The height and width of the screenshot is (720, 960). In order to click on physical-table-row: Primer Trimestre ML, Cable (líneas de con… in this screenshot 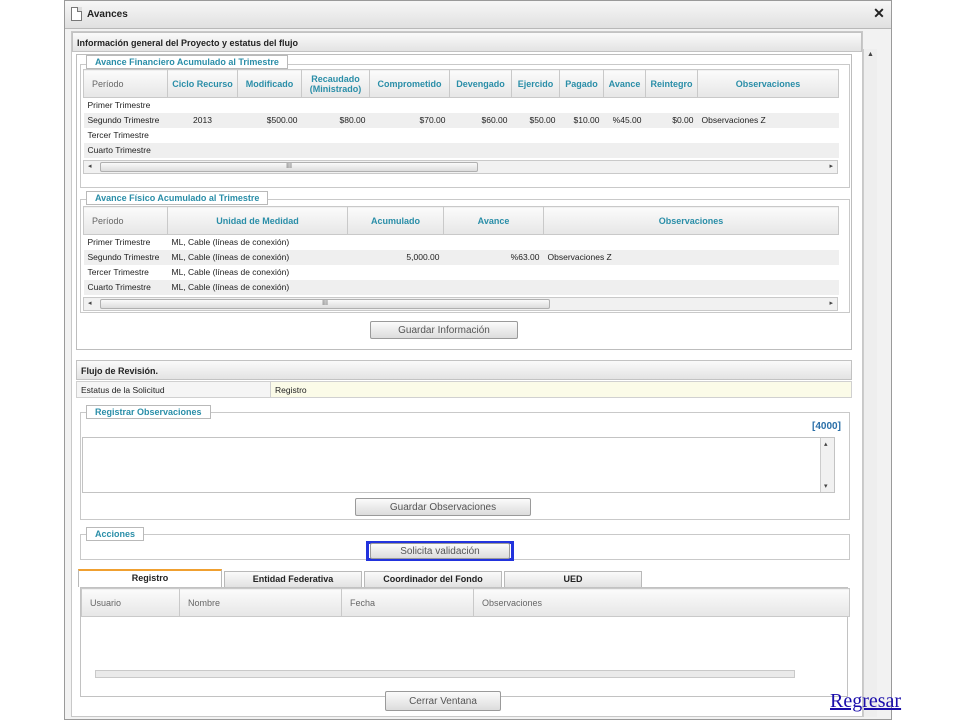, I will do `click(461, 242)`.